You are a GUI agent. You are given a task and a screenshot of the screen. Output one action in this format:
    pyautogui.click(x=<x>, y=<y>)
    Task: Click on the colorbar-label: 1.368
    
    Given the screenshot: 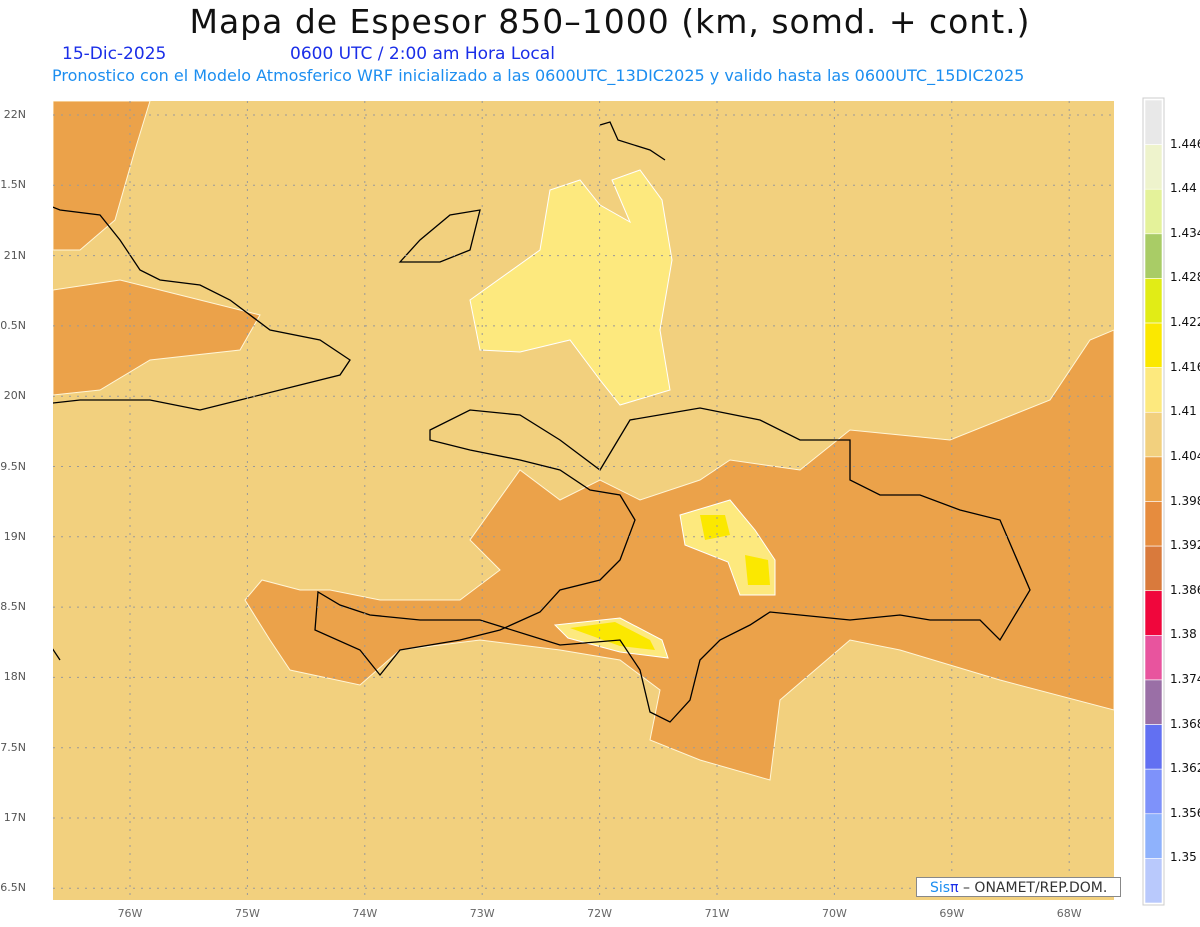 What is the action you would take?
    pyautogui.click(x=1185, y=723)
    